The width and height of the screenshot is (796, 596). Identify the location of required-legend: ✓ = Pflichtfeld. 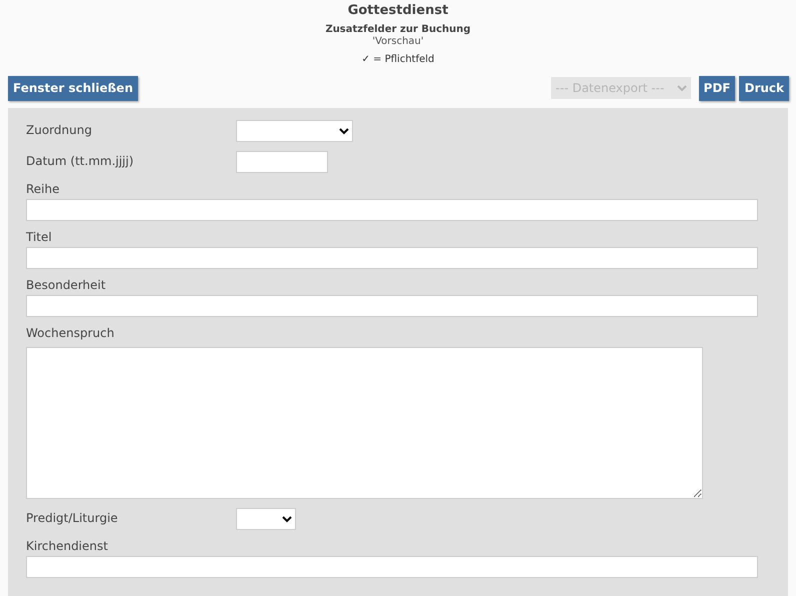
(398, 60).